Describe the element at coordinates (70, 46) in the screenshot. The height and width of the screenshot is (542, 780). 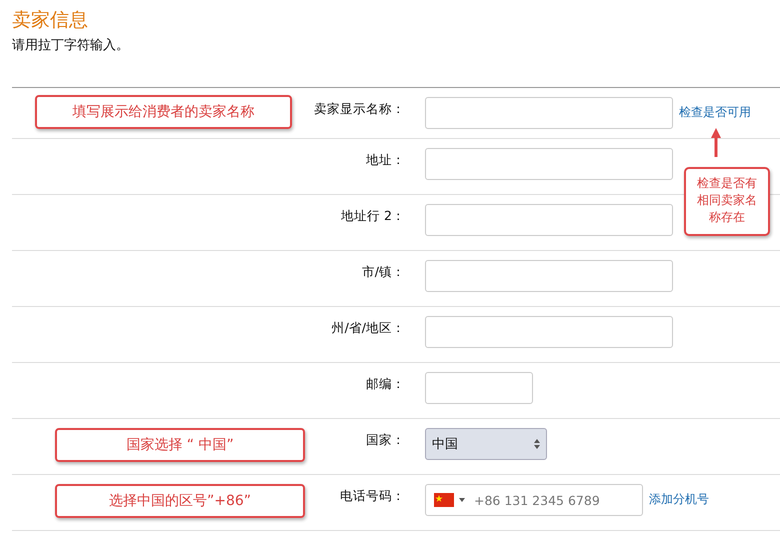
I see `instruction-text: 请用拉丁字符输入。` at that location.